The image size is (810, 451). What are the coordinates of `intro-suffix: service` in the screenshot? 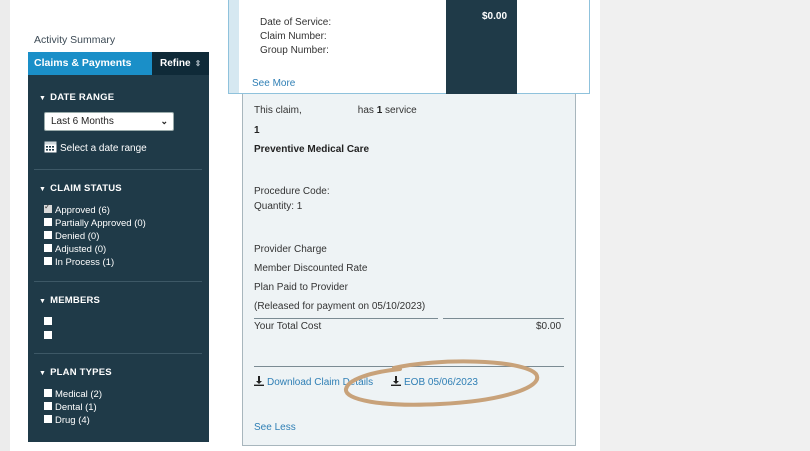 It's located at (401, 110).